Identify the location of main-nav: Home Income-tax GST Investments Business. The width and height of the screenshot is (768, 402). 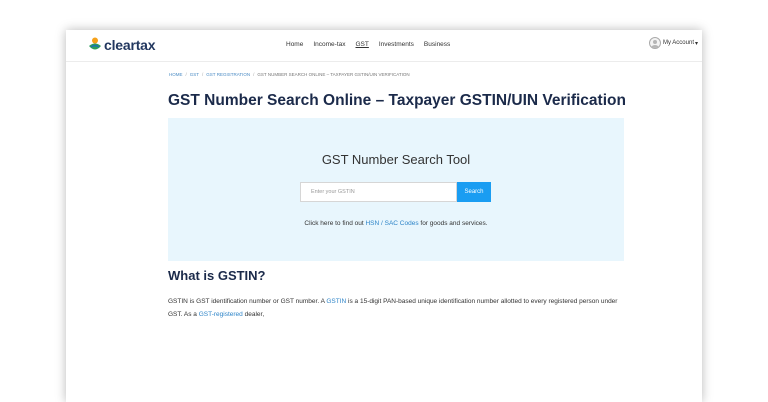
(368, 44).